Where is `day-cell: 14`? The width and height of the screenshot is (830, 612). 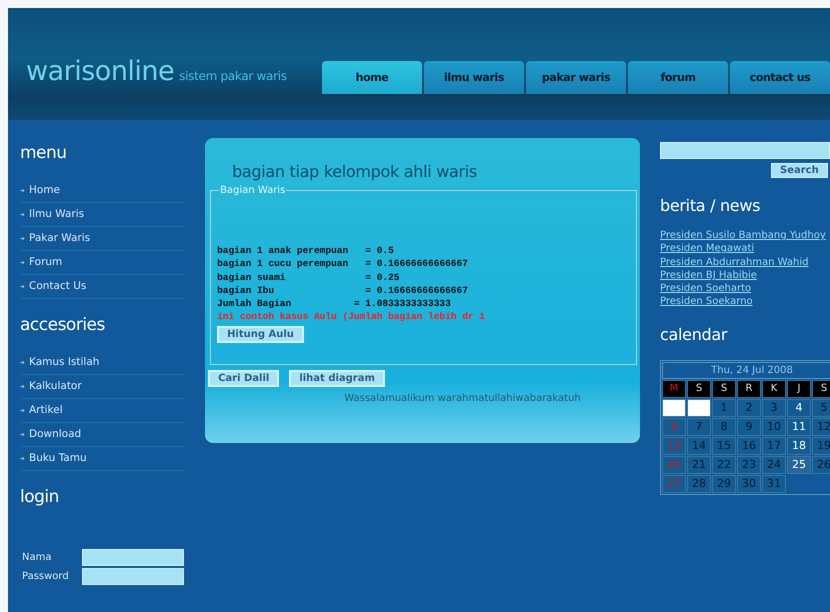
day-cell: 14 is located at coordinates (699, 445).